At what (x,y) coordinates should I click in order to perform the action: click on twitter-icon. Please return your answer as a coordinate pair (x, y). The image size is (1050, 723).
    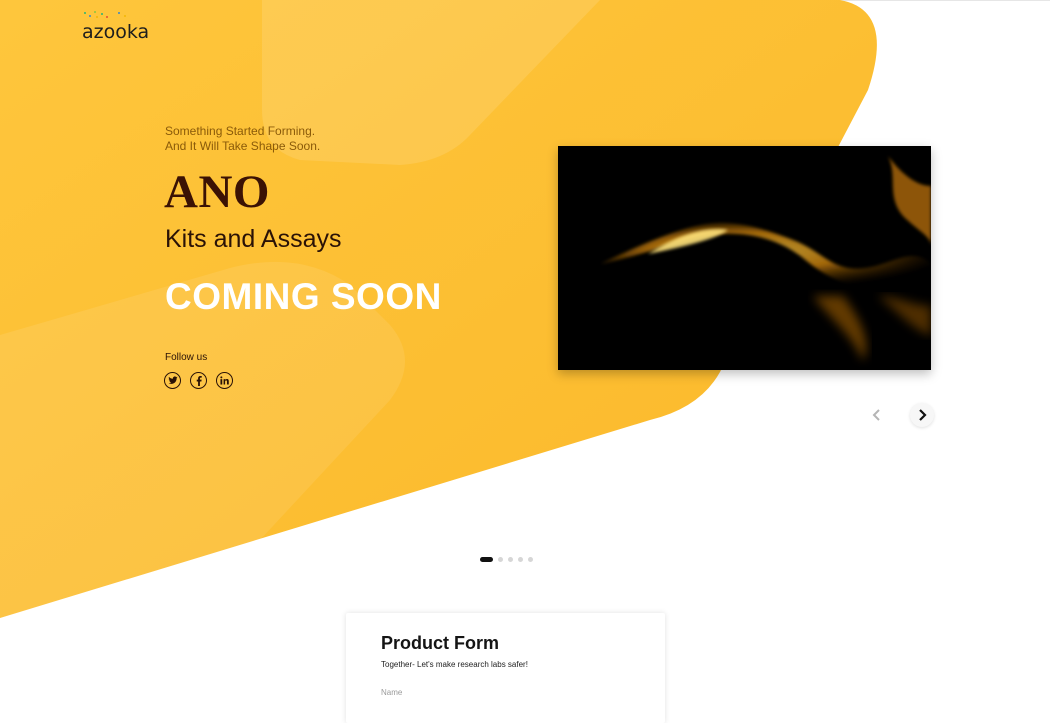
    Looking at the image, I should click on (172, 380).